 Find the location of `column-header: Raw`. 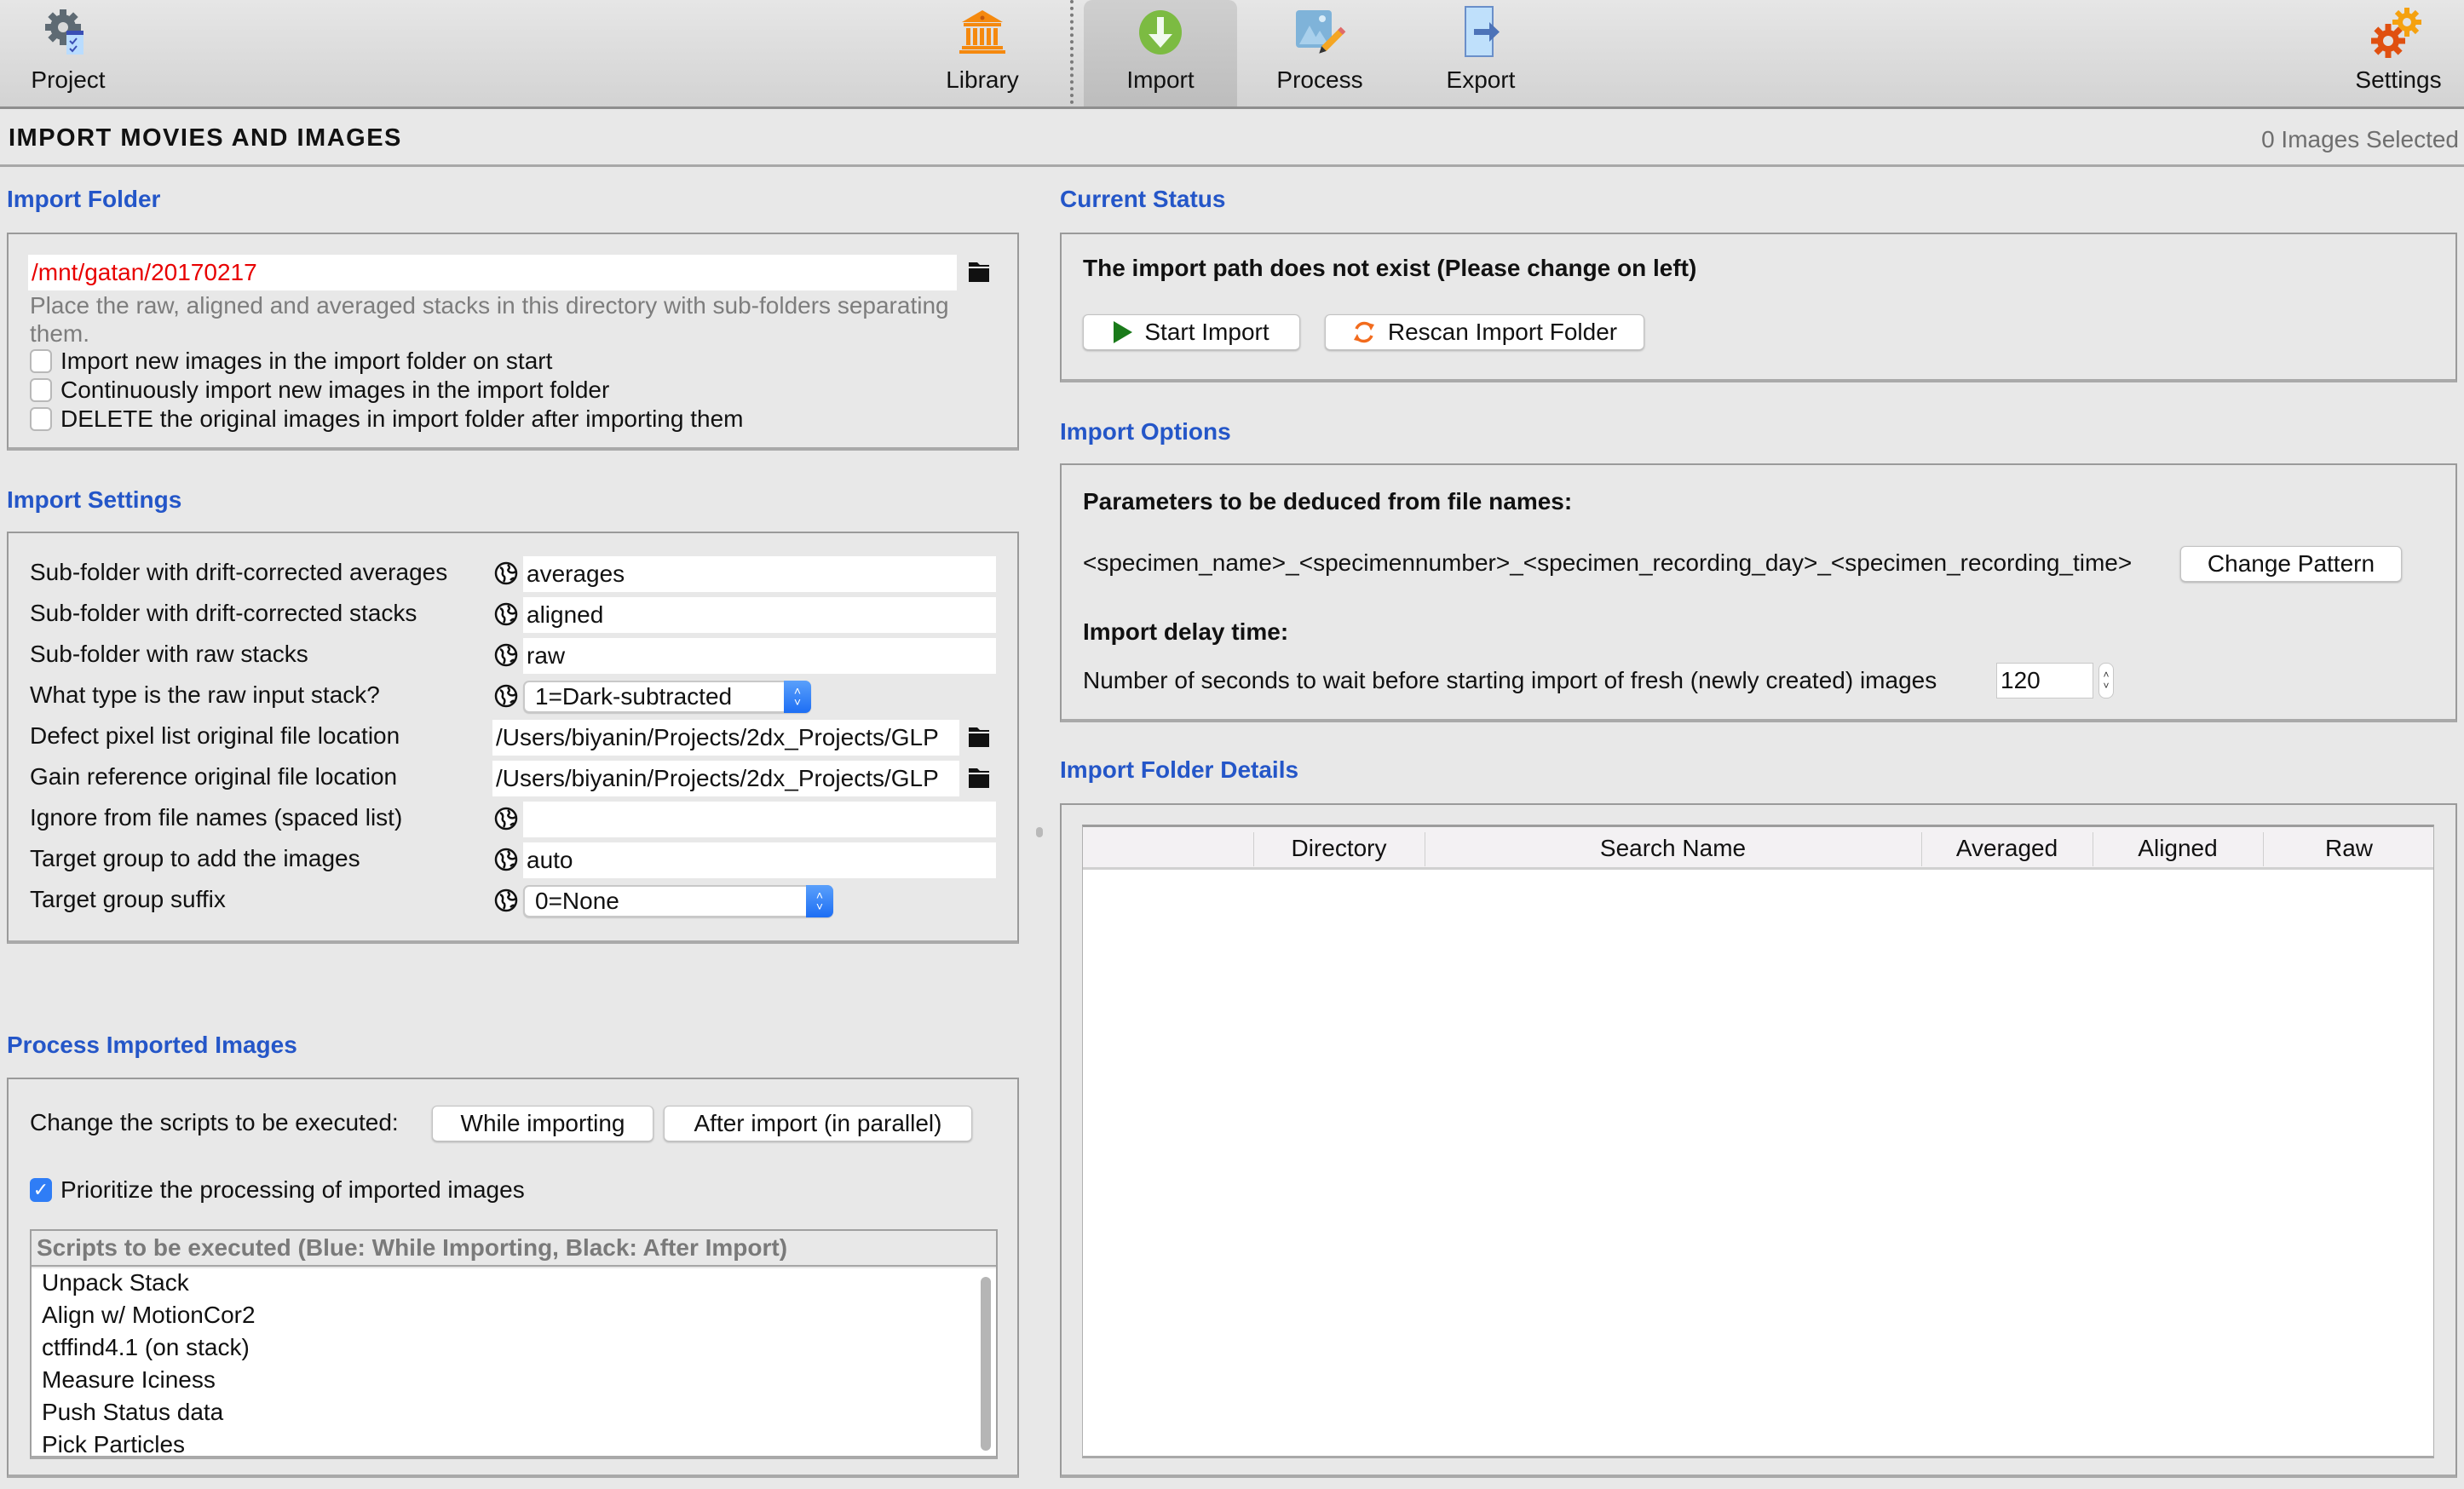

column-header: Raw is located at coordinates (2349, 848).